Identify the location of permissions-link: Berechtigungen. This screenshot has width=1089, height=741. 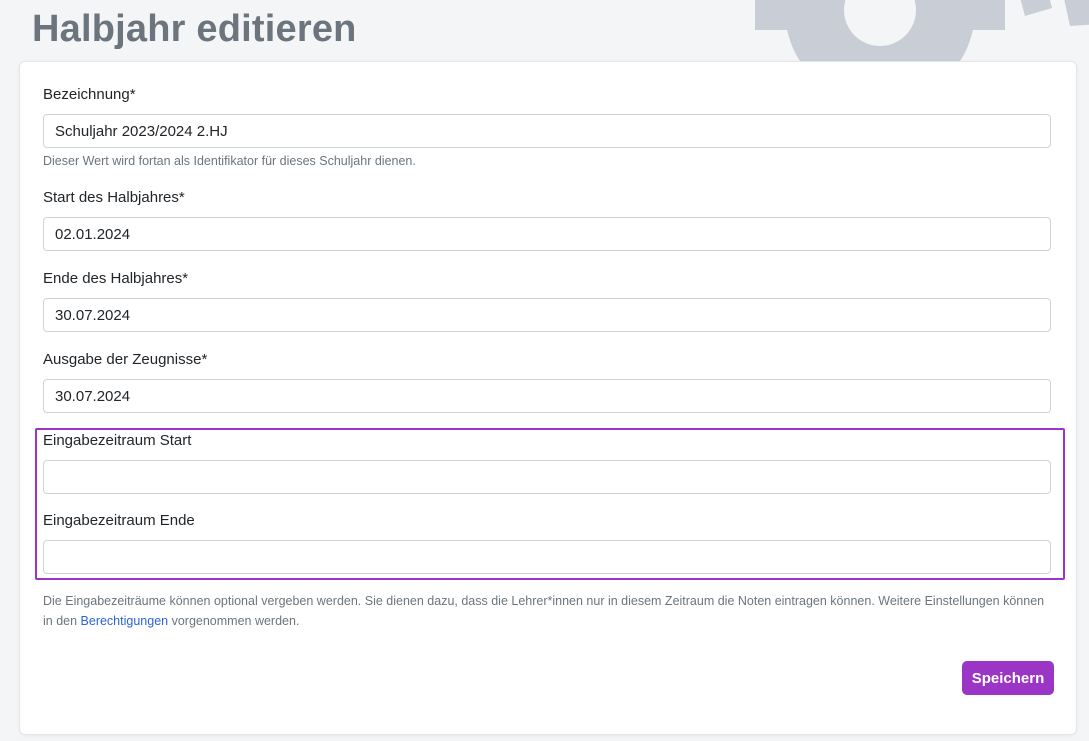
(125, 621).